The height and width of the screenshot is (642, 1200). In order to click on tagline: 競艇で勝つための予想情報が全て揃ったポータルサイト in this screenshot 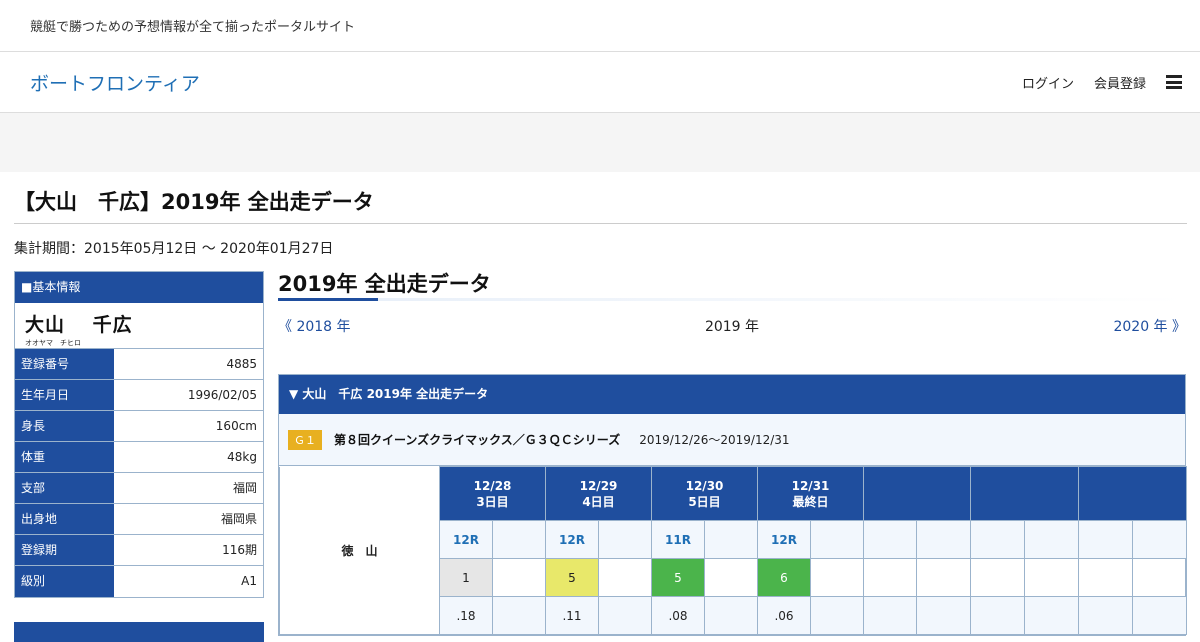, I will do `click(193, 27)`.